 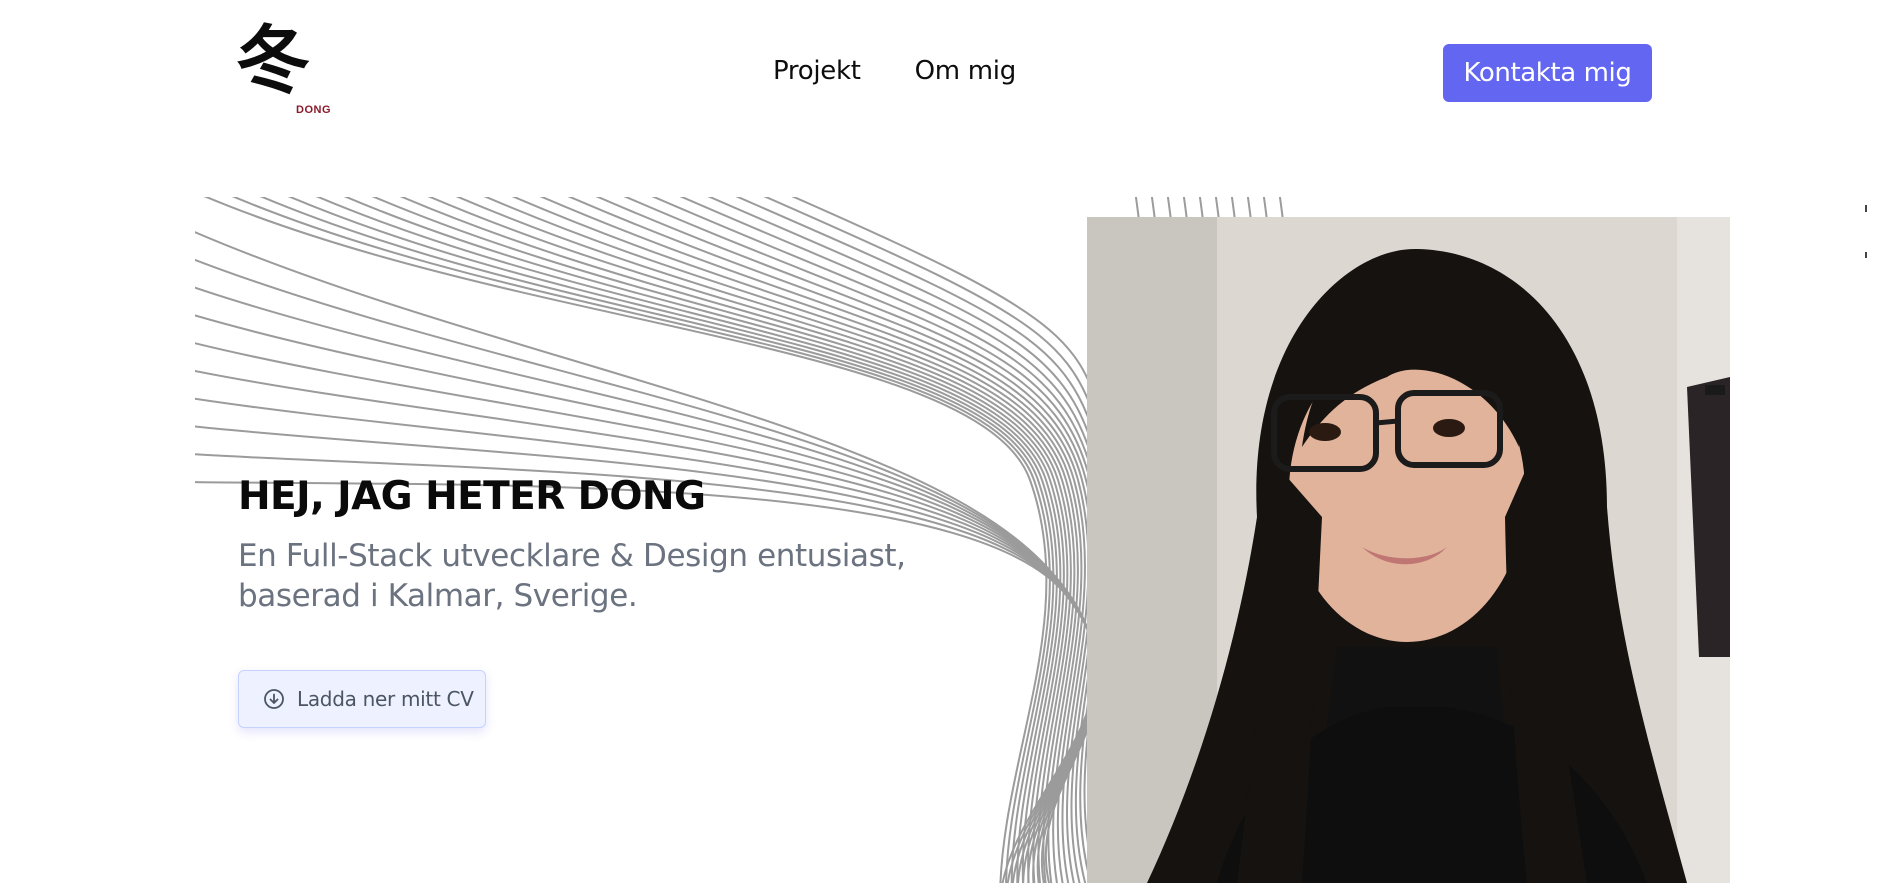 I want to click on hero-subtitle-line-2: baserad i Kalmar, Sverige., so click(x=438, y=596).